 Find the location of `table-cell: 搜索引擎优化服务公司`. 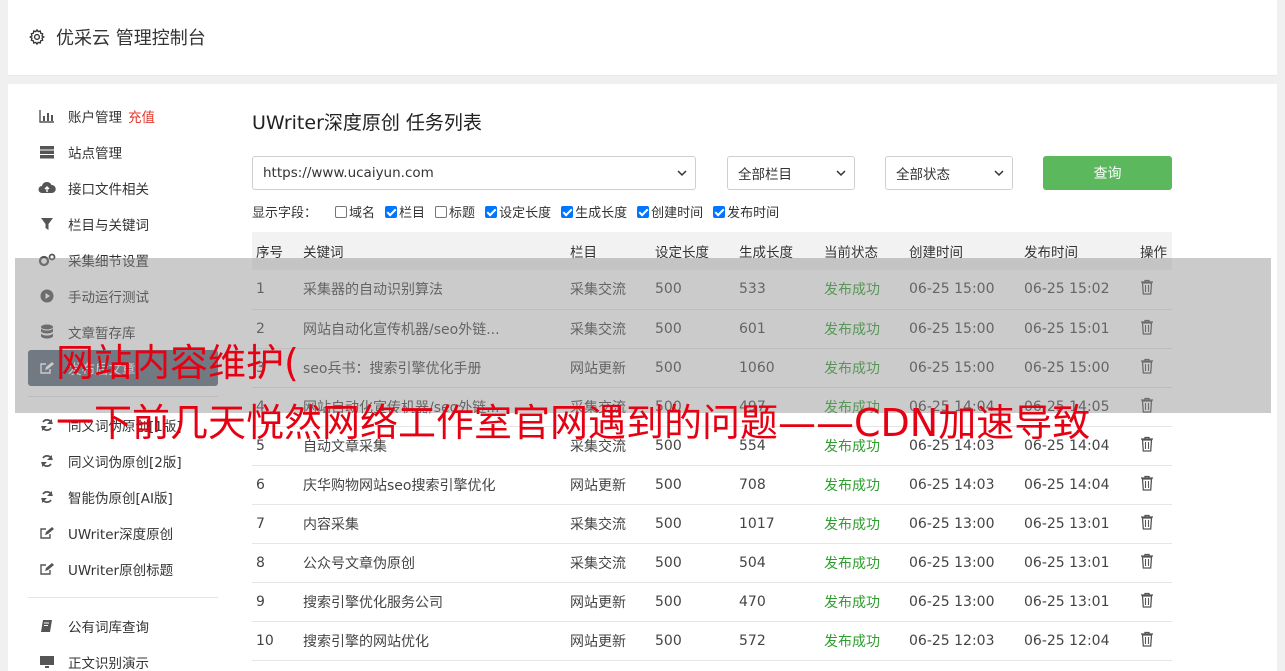

table-cell: 搜索引擎优化服务公司 is located at coordinates (432, 602).